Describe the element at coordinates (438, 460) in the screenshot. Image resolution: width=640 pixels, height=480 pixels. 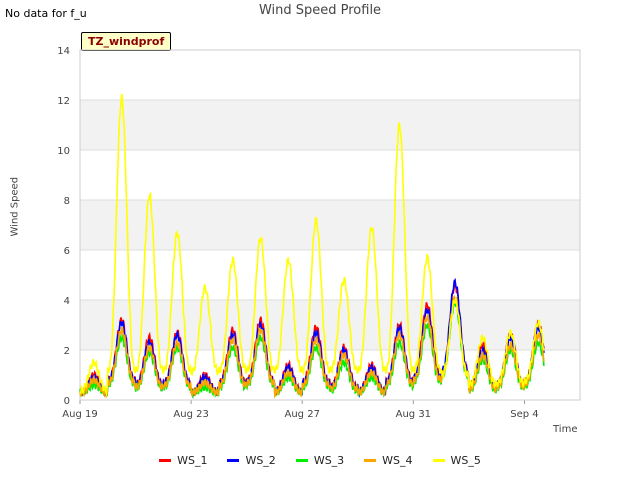
I see `legend-swatch-ws5` at that location.